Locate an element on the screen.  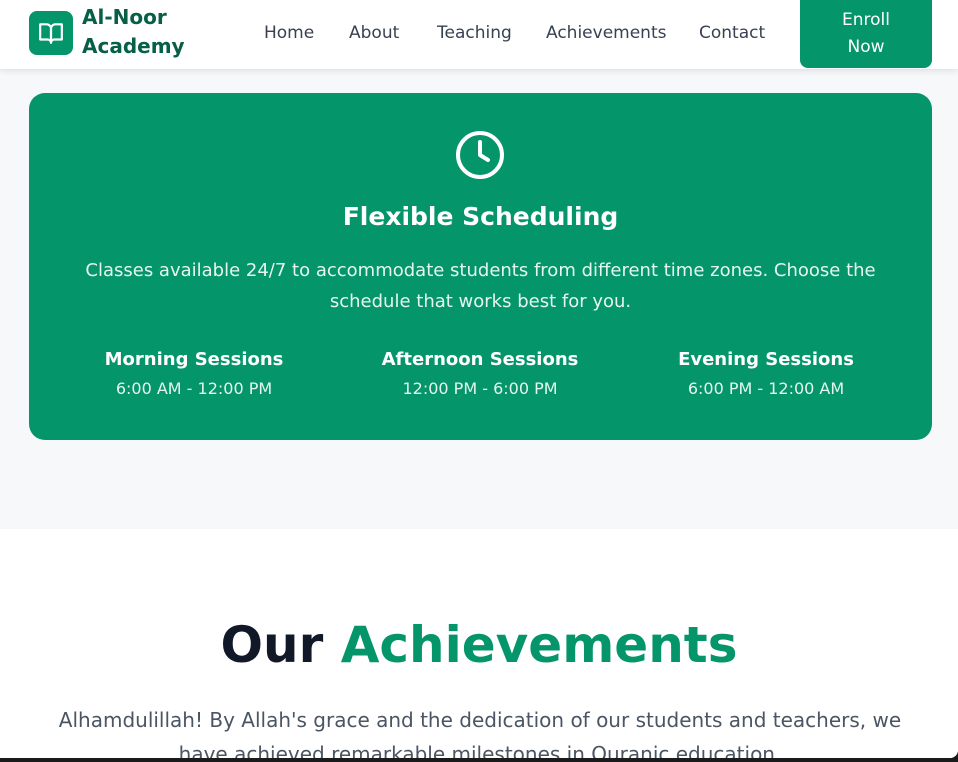
session-title: Morning Sessions is located at coordinates (194, 359).